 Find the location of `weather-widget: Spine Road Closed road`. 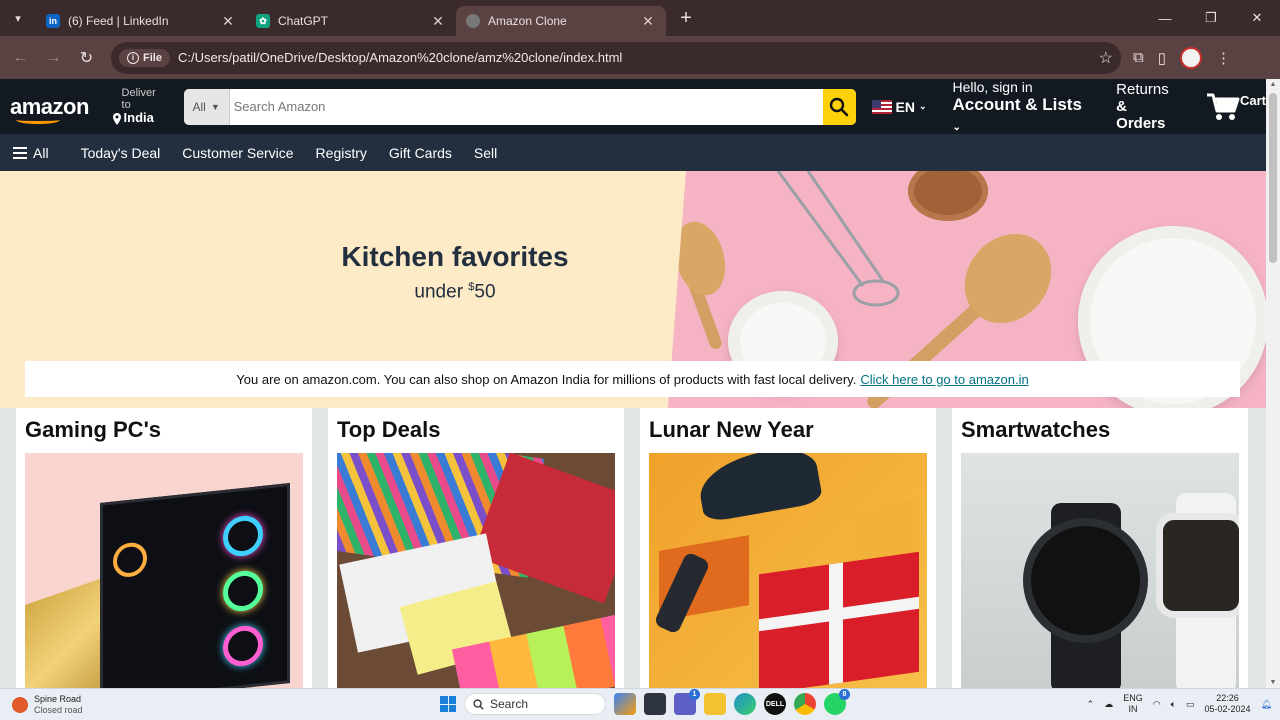

weather-widget: Spine Road Closed road is located at coordinates (47, 705).